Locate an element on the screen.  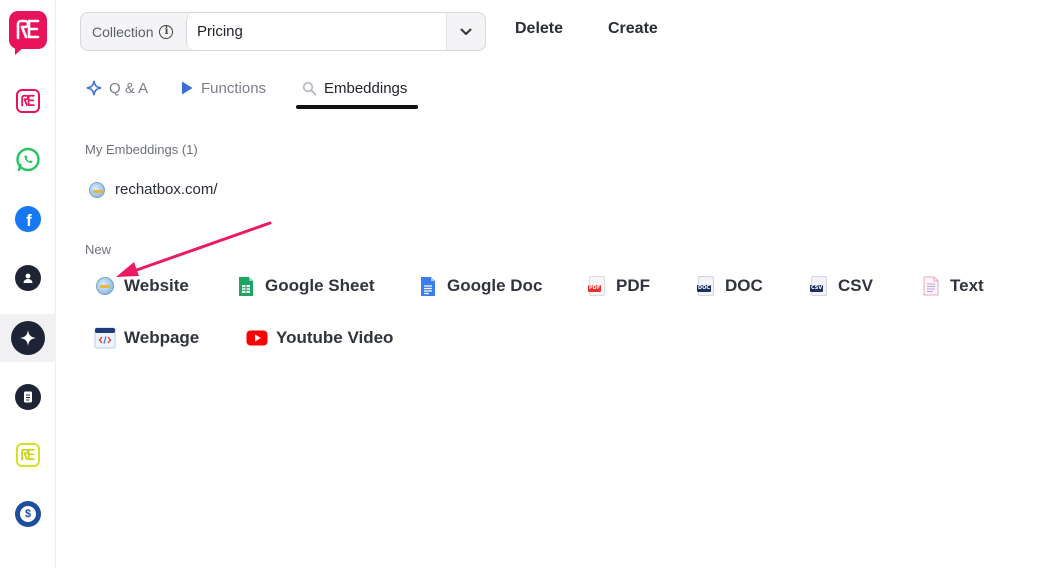
play-icon is located at coordinates (187, 88).